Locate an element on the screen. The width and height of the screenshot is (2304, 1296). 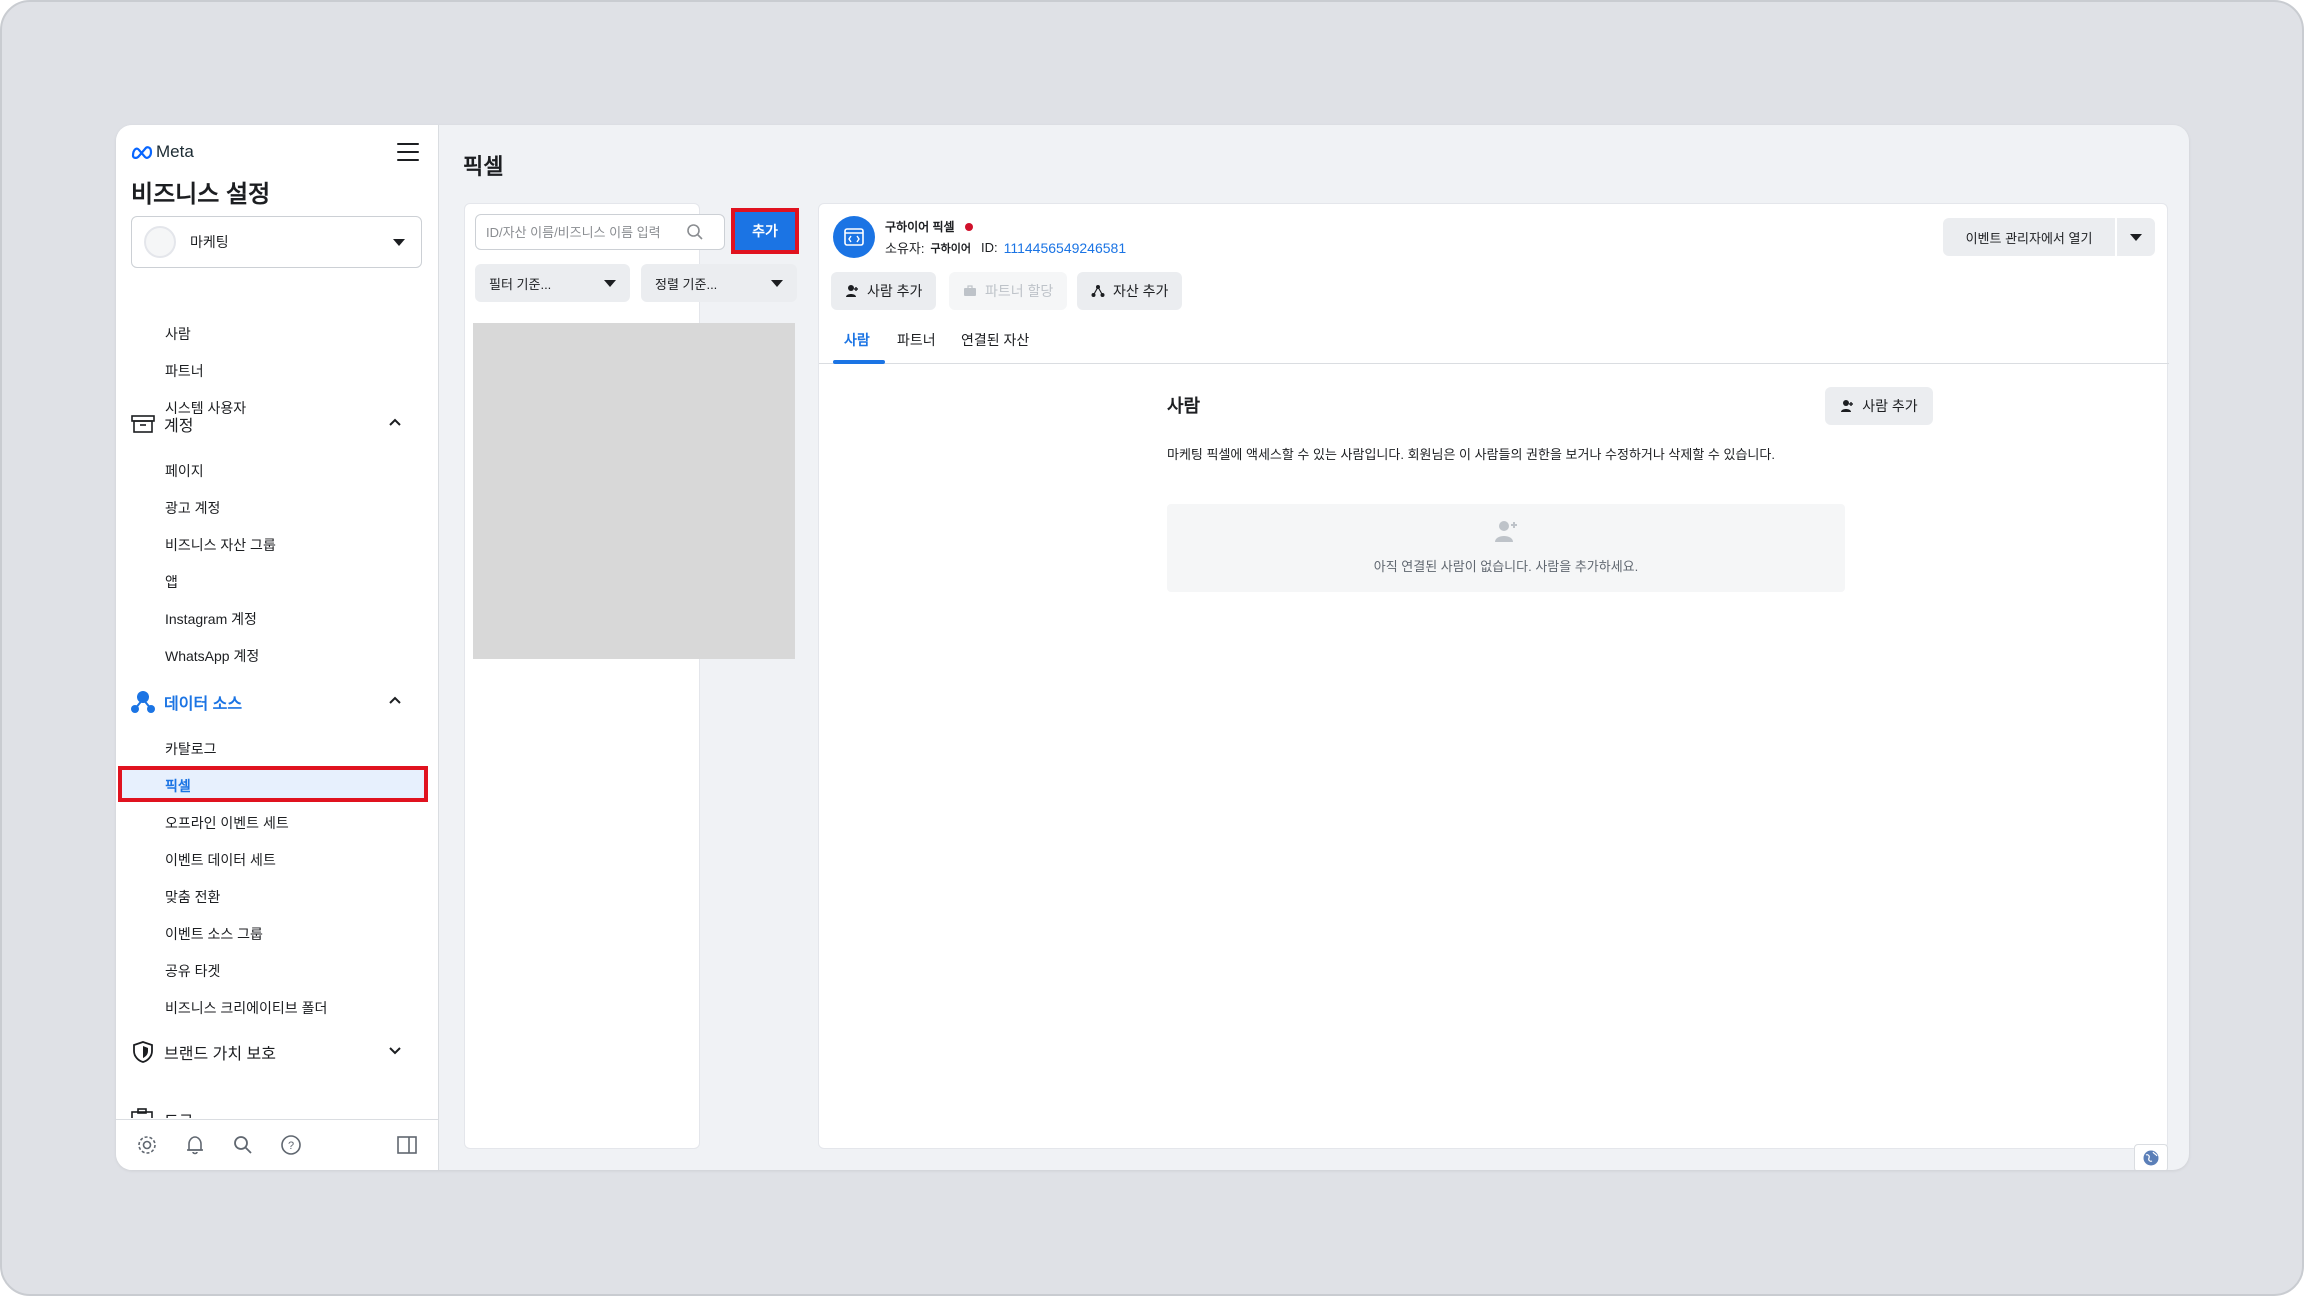
tab-partners: 파트너 is located at coordinates (916, 340).